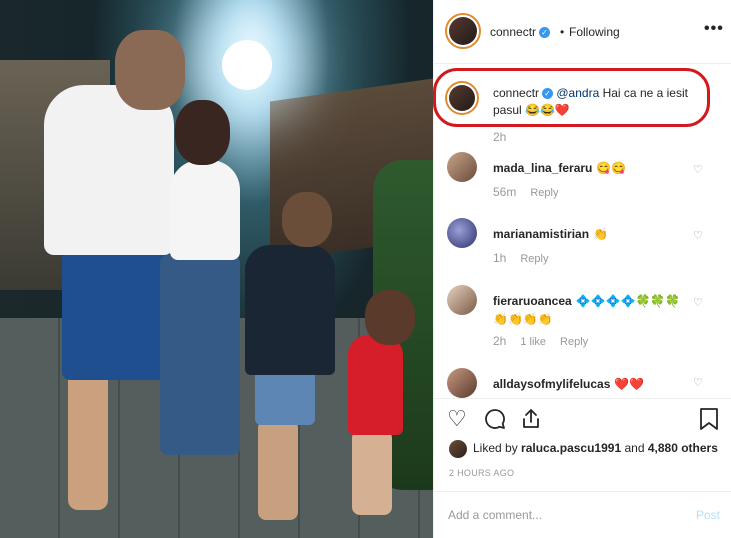 This screenshot has width=731, height=538. I want to click on verified-badge-icon: ✓, so click(545, 33).